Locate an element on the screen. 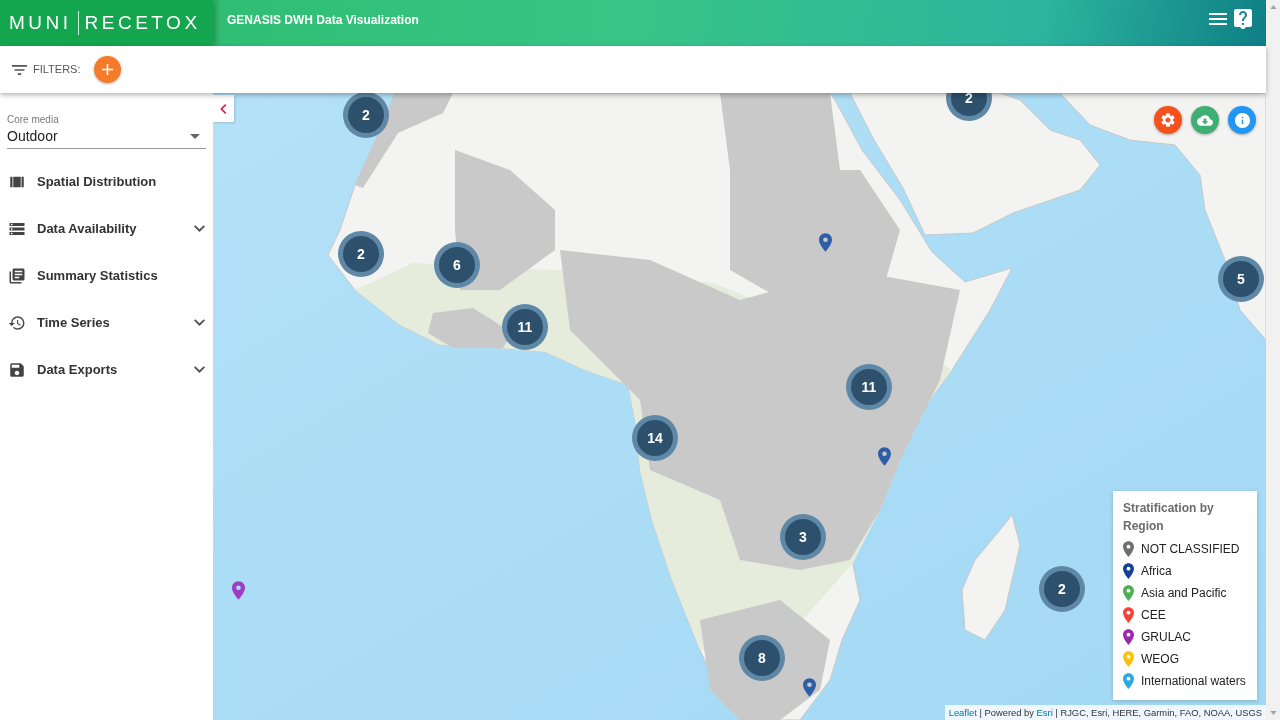 The height and width of the screenshot is (720, 1280). plus-icon is located at coordinates (108, 69).